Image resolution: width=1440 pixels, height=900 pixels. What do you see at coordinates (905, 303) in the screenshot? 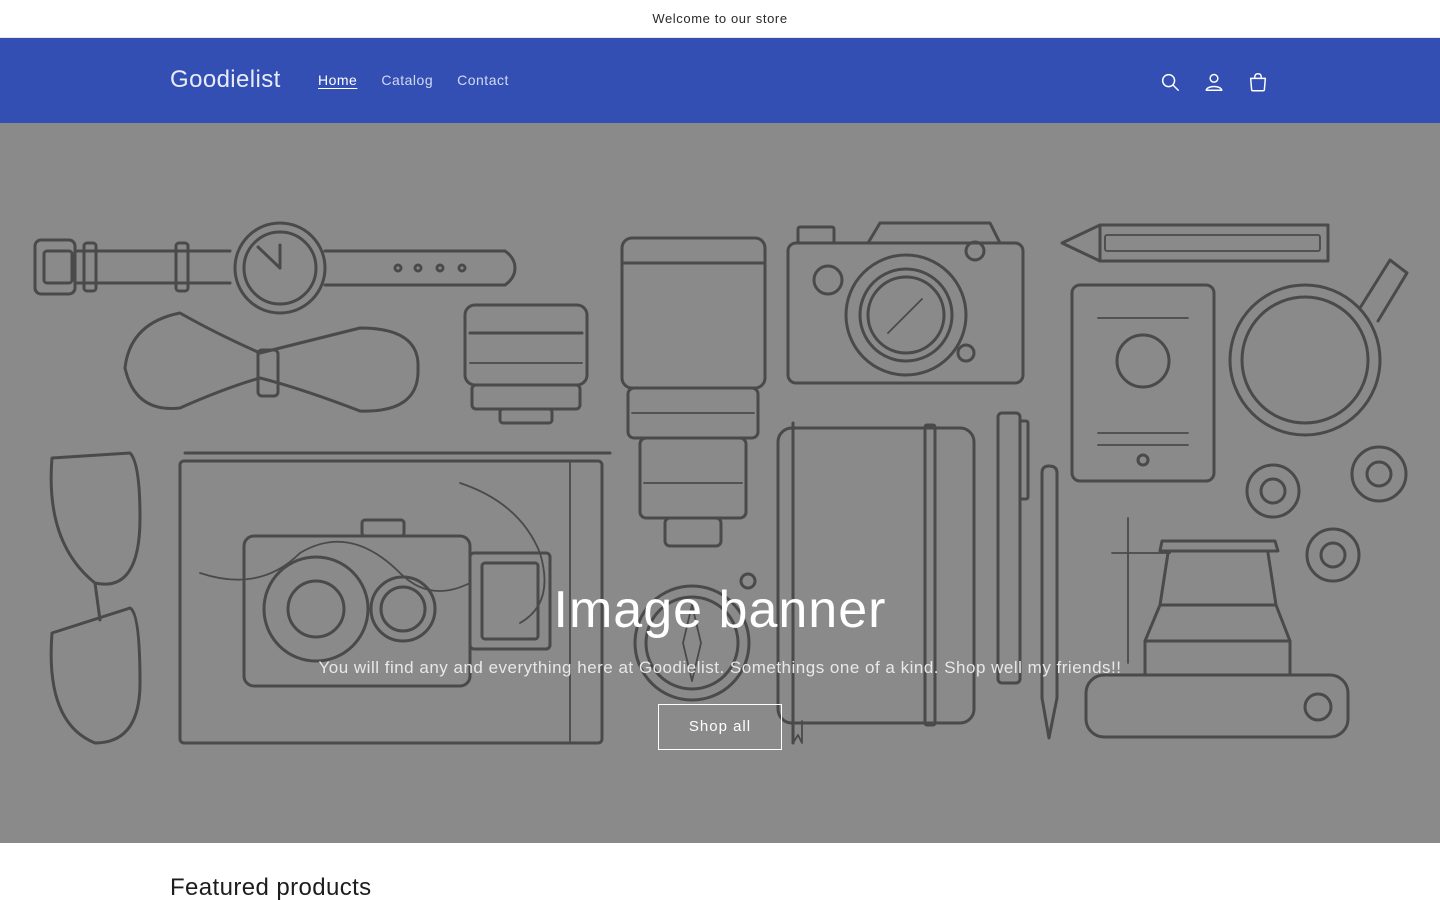
I see `camera-illustration` at bounding box center [905, 303].